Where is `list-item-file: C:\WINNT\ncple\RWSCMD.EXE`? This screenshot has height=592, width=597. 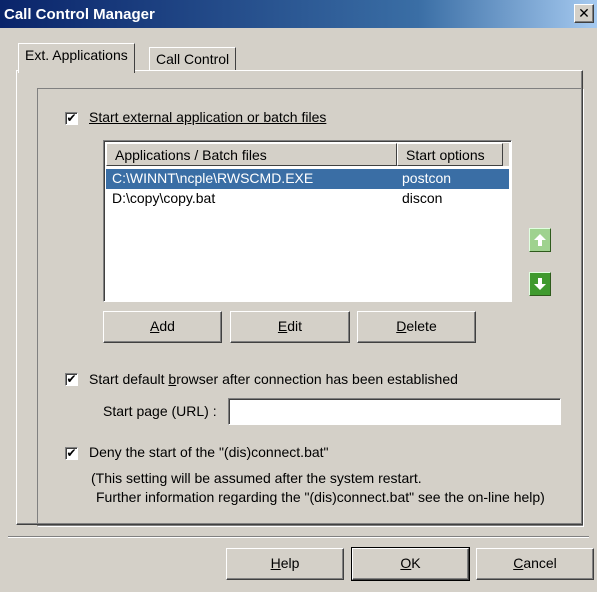 list-item-file: C:\WINNT\ncple\RWSCMD.EXE is located at coordinates (213, 178).